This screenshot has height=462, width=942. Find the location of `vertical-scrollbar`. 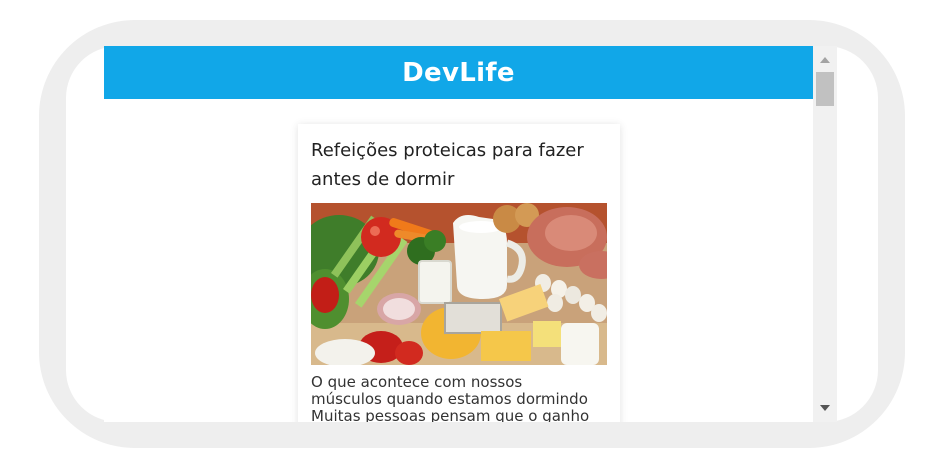

vertical-scrollbar is located at coordinates (825, 234).